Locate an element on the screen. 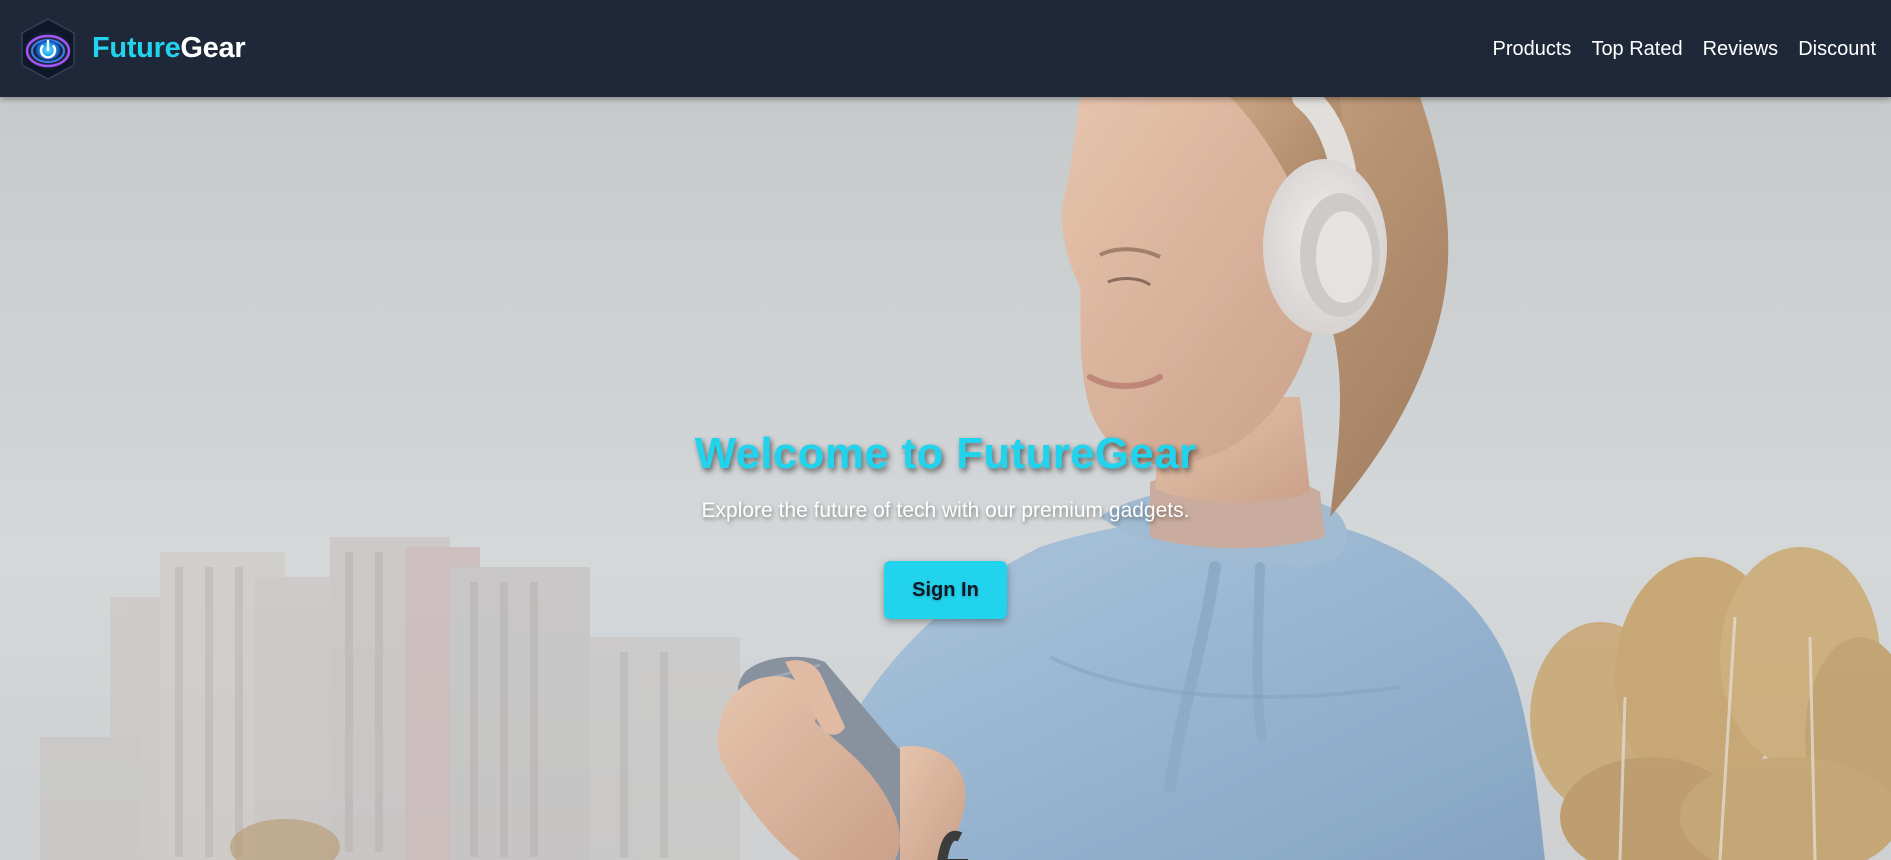  brand-name-part2: Gear is located at coordinates (213, 48).